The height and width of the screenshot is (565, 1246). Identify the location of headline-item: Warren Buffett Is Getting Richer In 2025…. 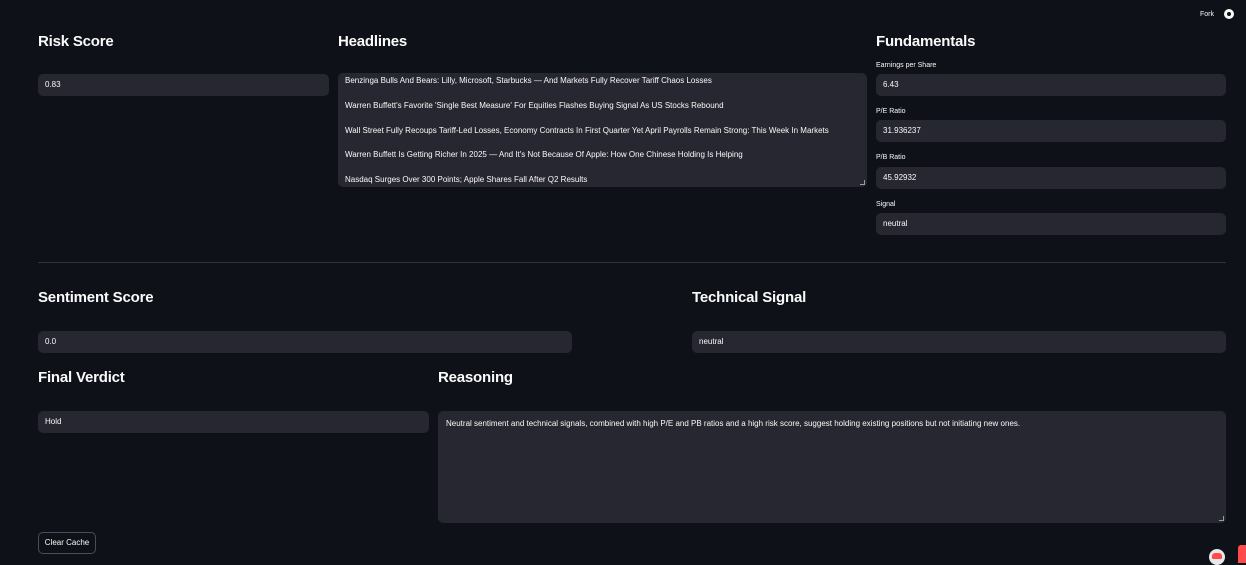
(544, 155).